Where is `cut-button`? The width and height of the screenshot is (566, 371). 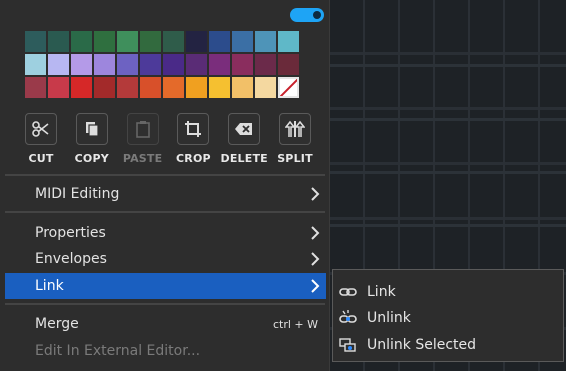
cut-button is located at coordinates (41, 129).